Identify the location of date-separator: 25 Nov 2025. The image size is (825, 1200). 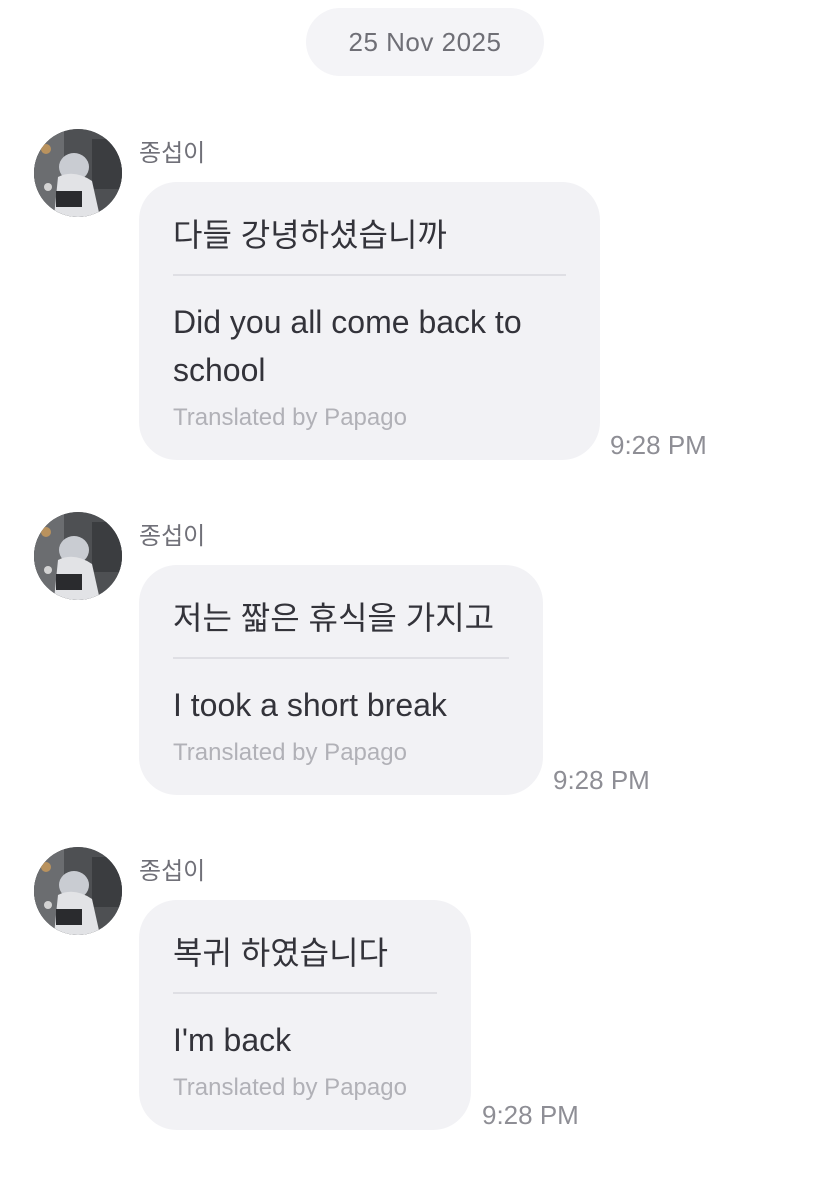
(425, 42).